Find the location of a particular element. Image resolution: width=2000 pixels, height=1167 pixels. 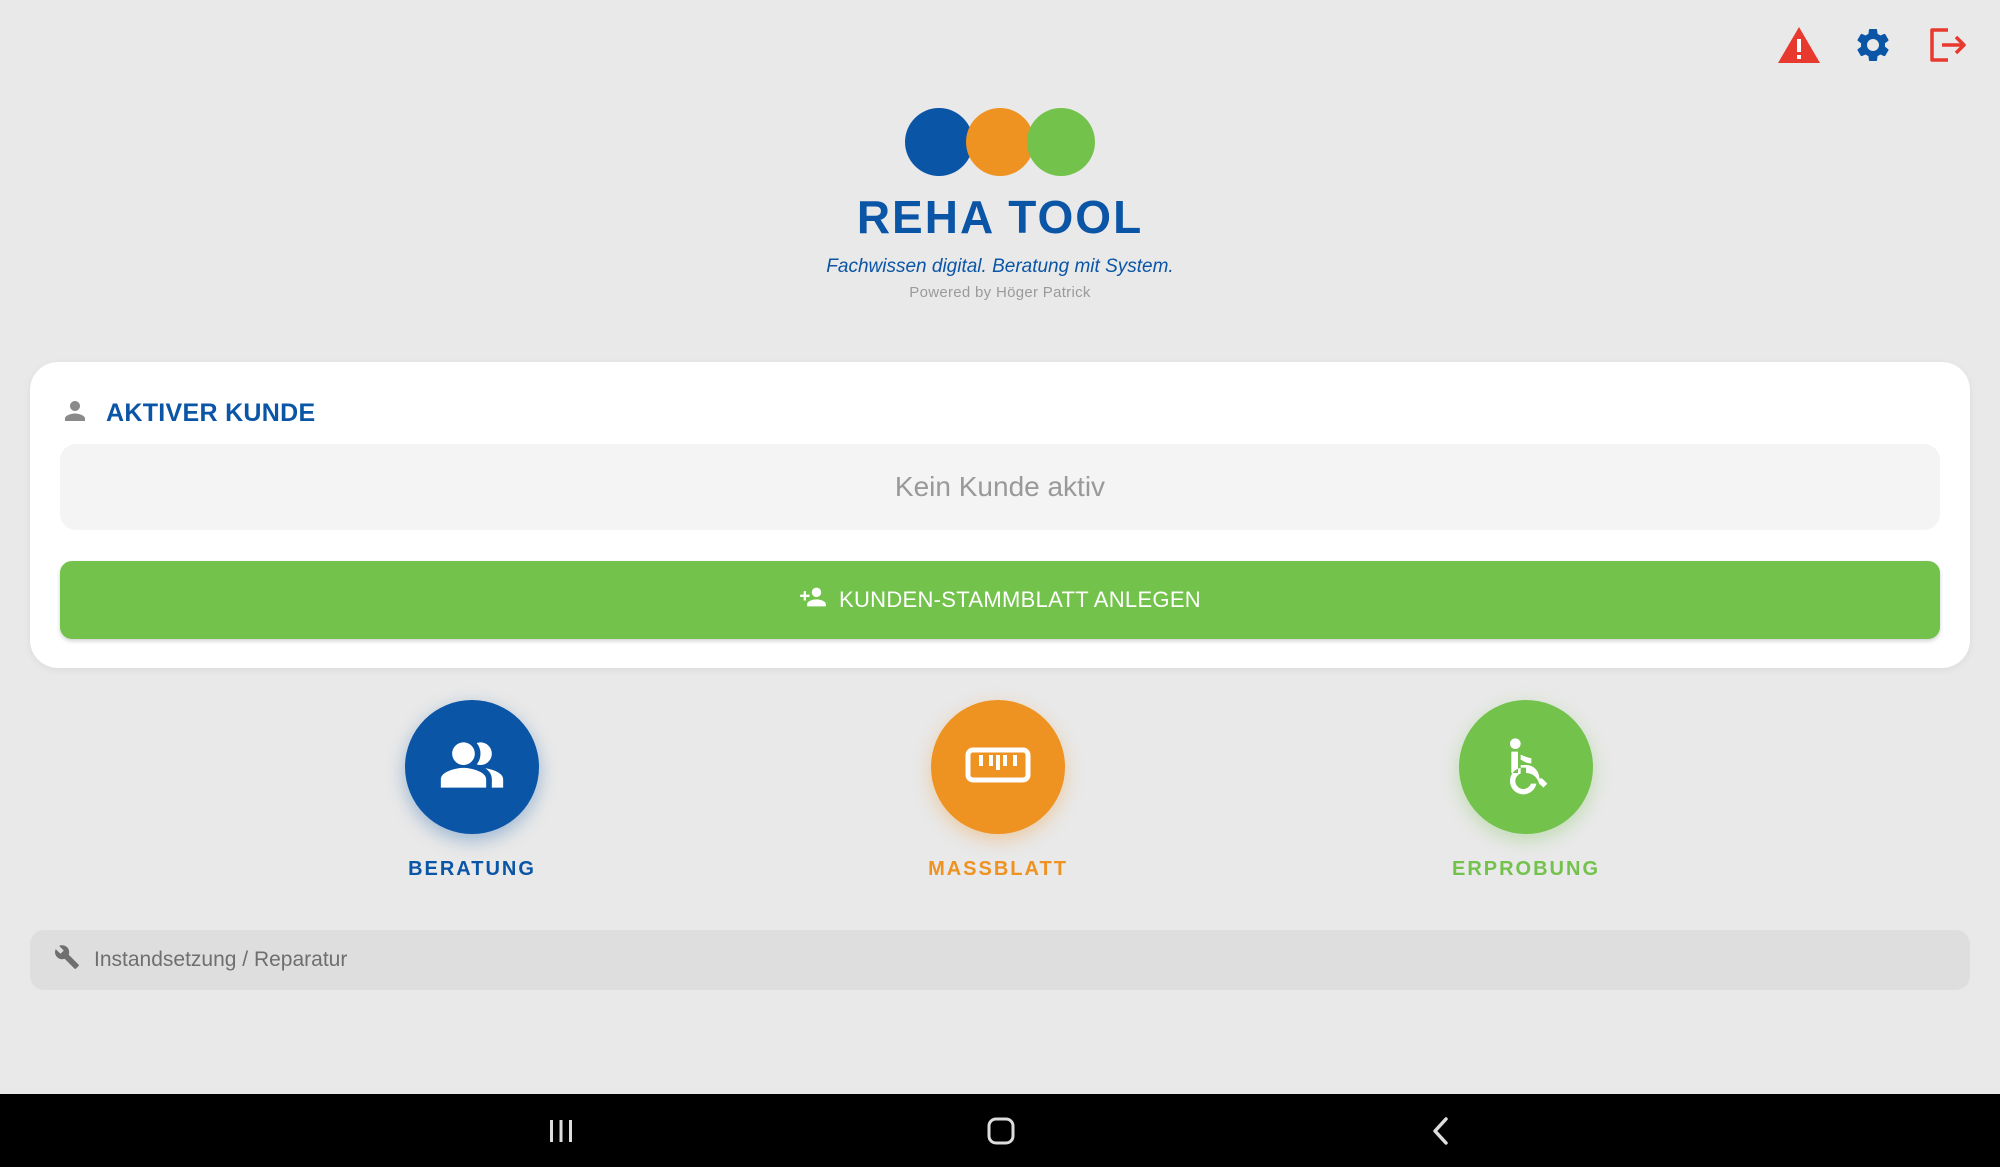

logo-dots is located at coordinates (1000, 142).